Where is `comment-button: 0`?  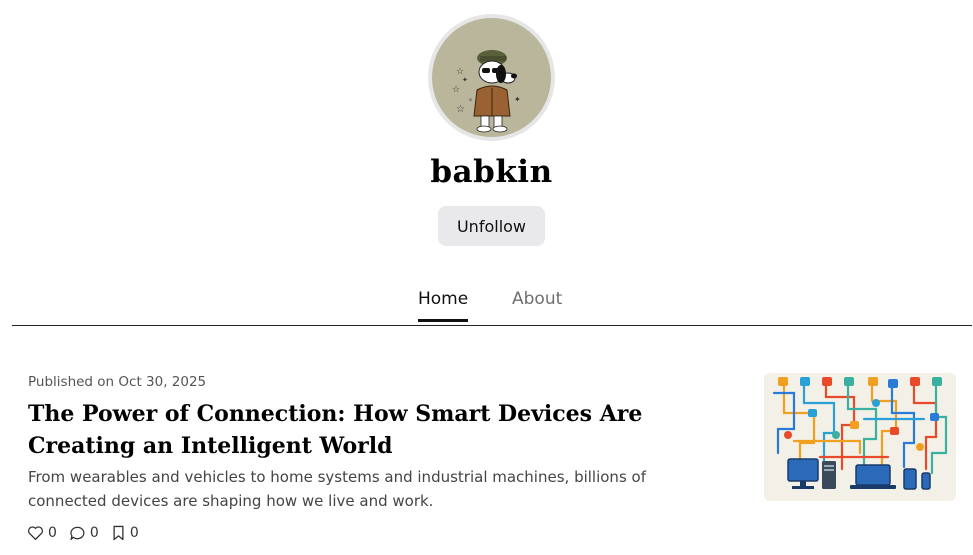 comment-button: 0 is located at coordinates (84, 533).